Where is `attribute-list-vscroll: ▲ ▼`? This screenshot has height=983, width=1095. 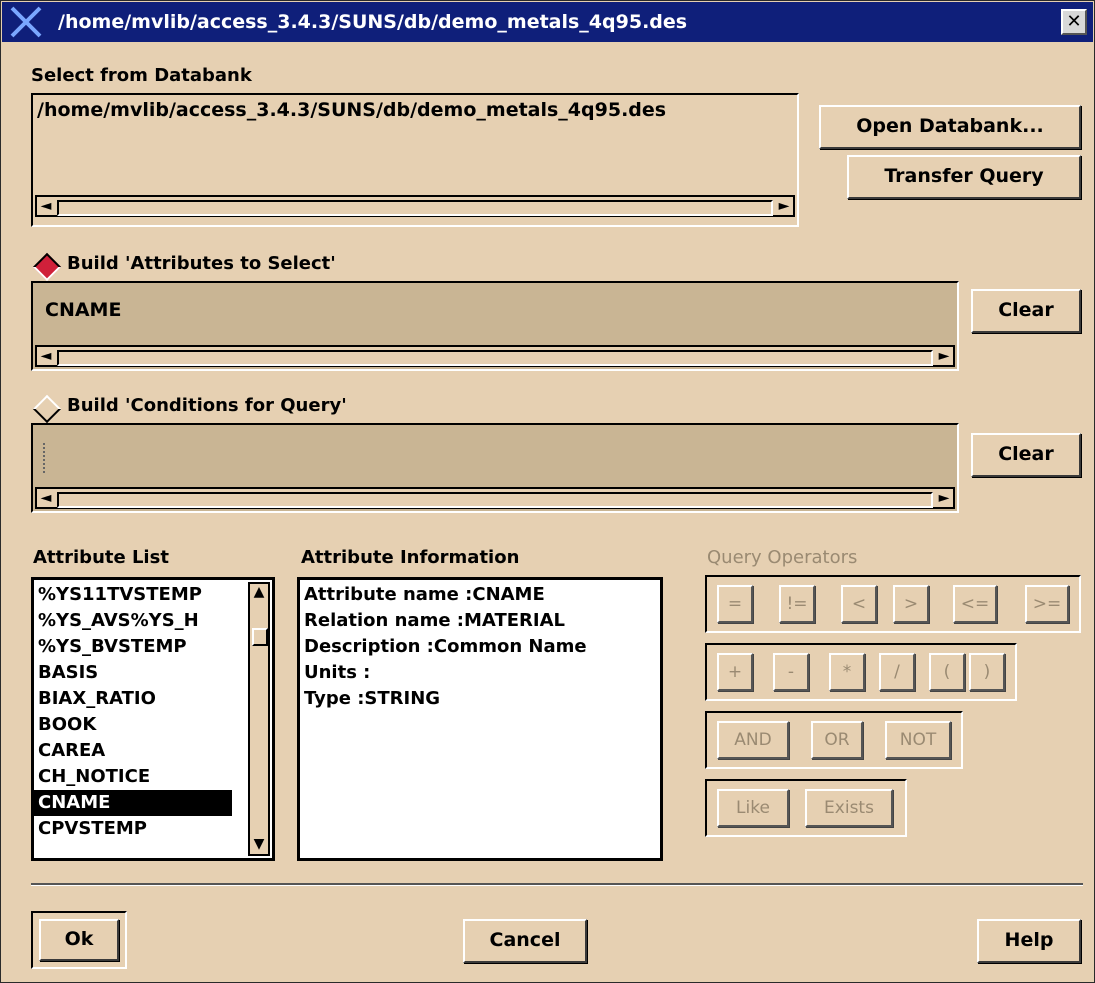 attribute-list-vscroll: ▲ ▼ is located at coordinates (259, 719).